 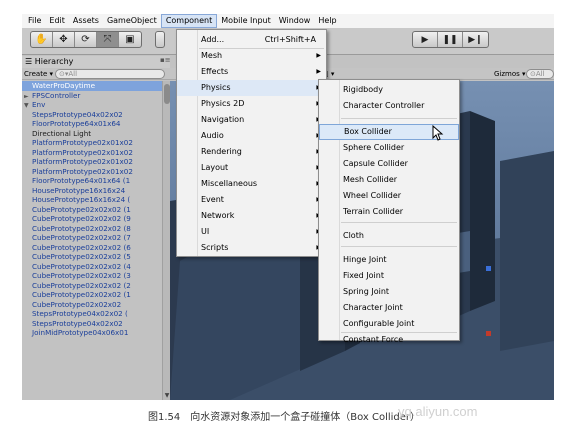 I want to click on physics-menu-item-cloth: Cloth, so click(x=389, y=236).